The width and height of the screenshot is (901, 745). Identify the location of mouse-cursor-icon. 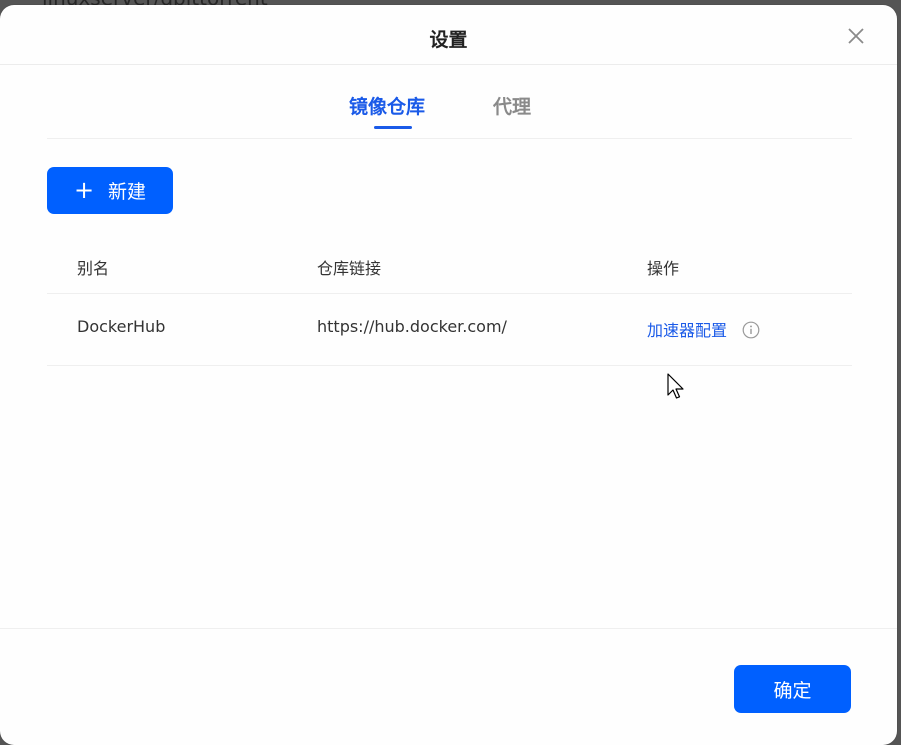
(675, 386).